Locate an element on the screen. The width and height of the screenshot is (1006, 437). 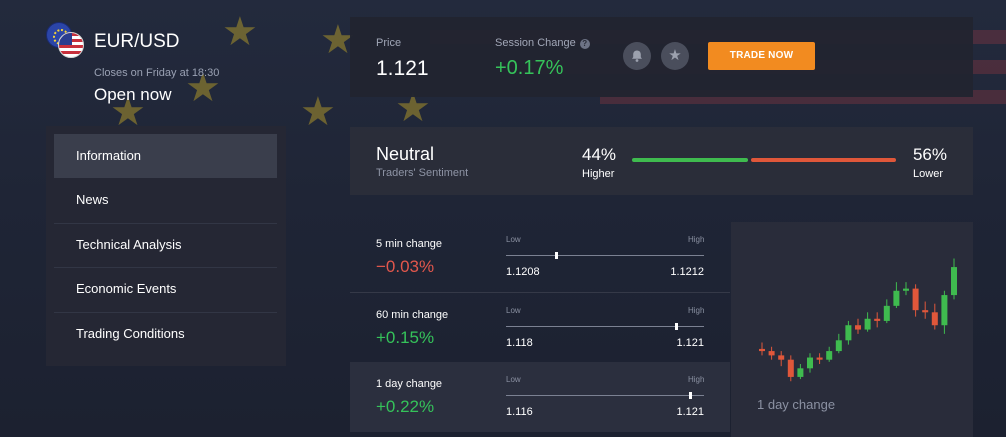
currency-flag-icon is located at coordinates (65, 40).